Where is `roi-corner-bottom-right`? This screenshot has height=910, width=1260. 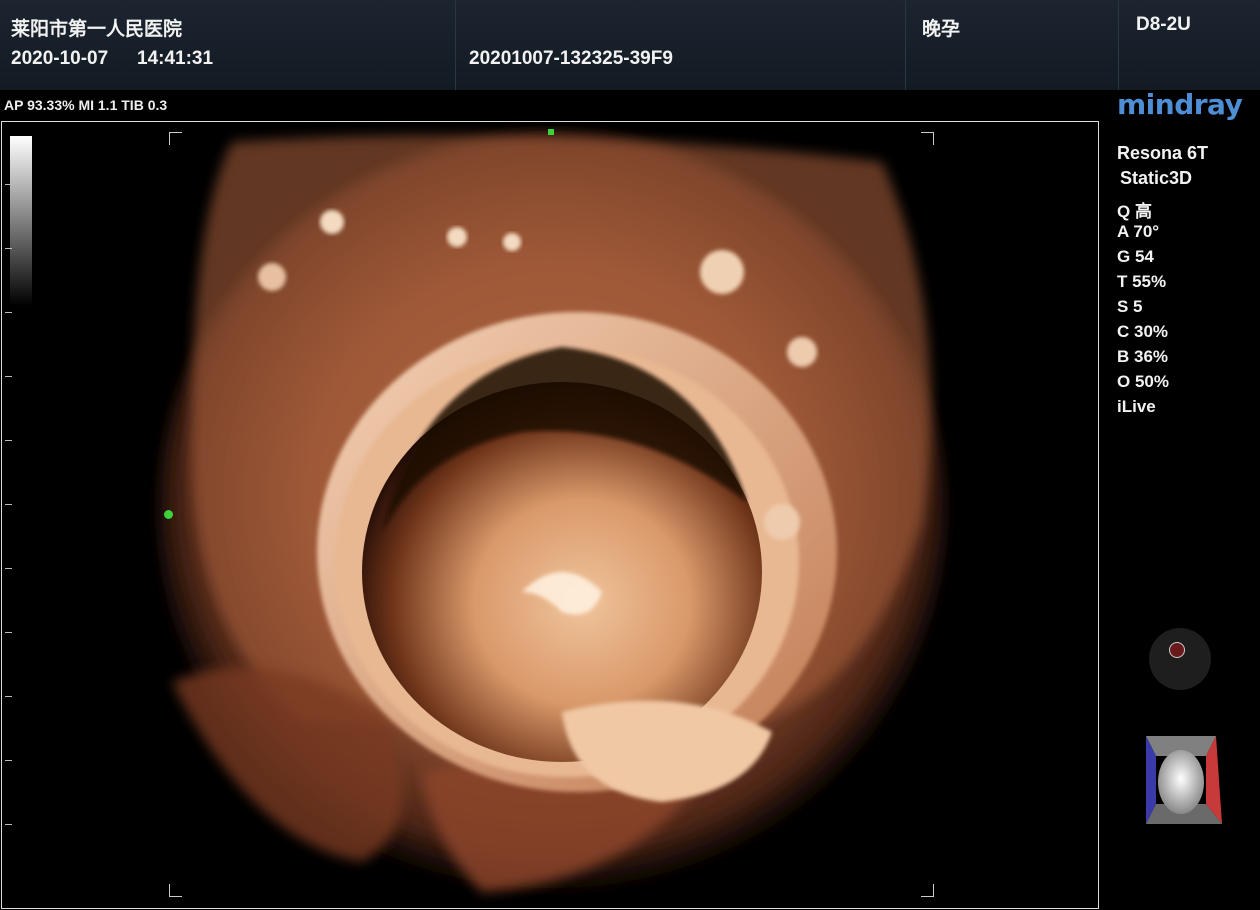
roi-corner-bottom-right is located at coordinates (927, 890).